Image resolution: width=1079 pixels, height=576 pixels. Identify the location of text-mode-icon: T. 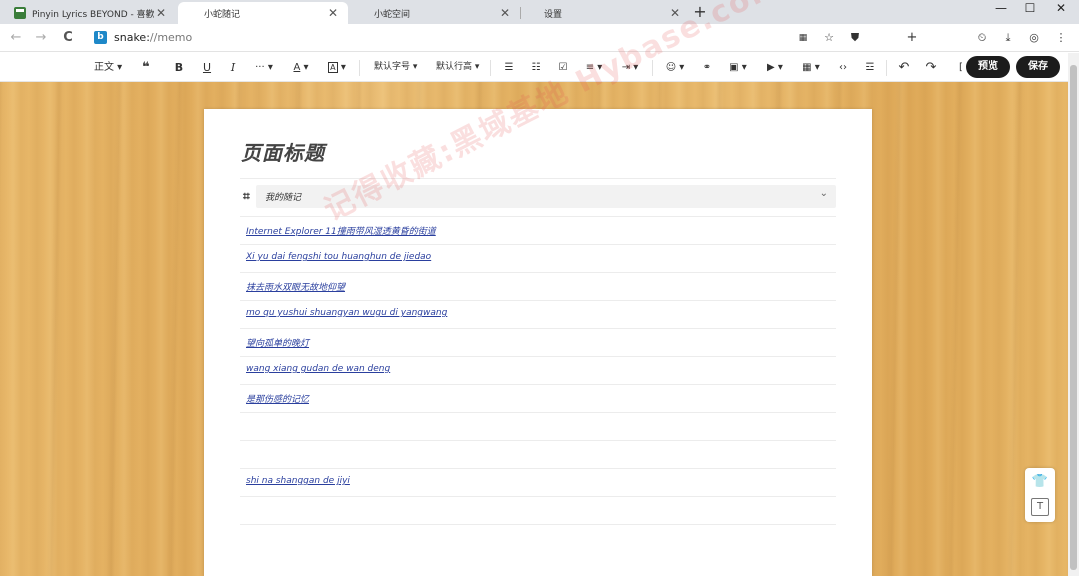
(1040, 507).